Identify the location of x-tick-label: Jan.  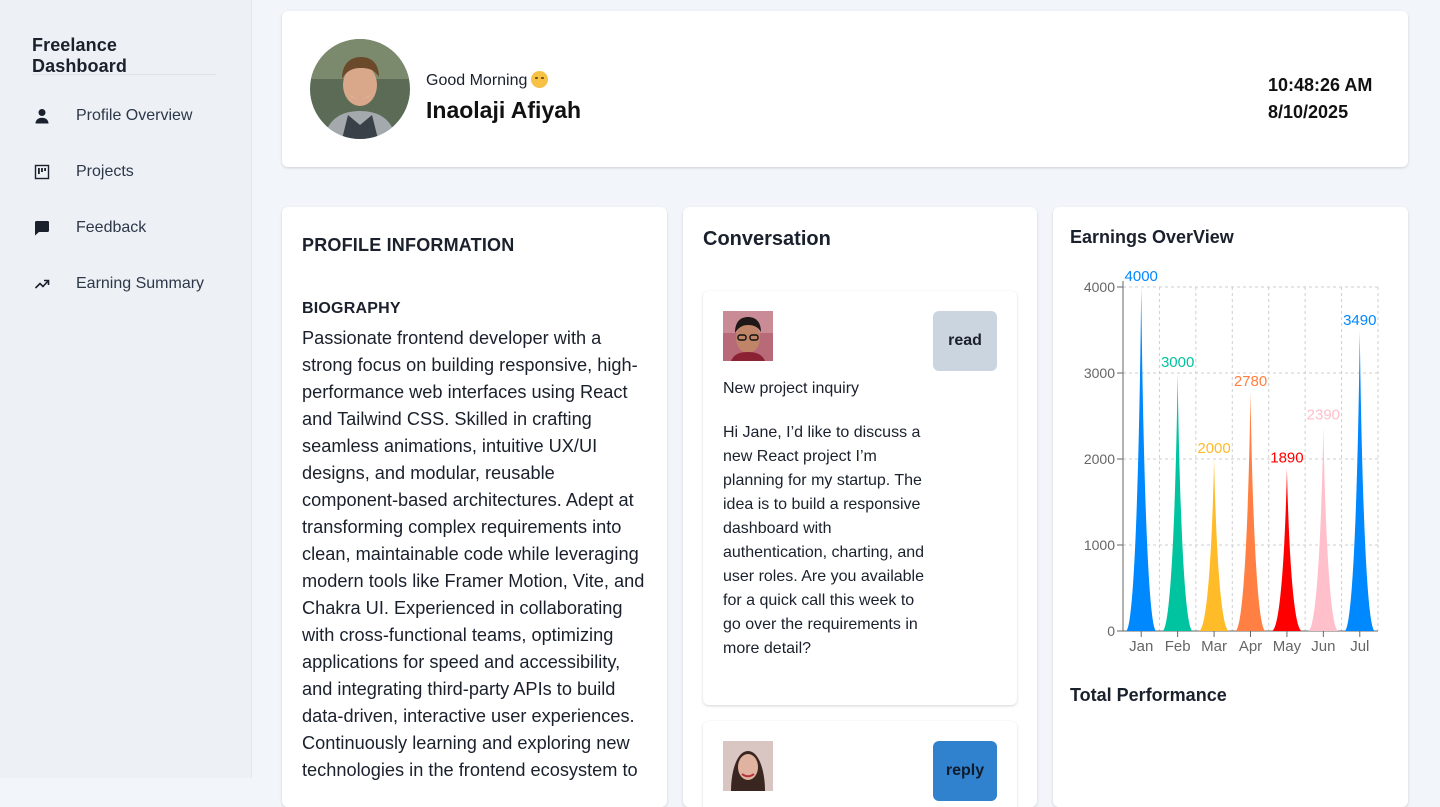
(1141, 646).